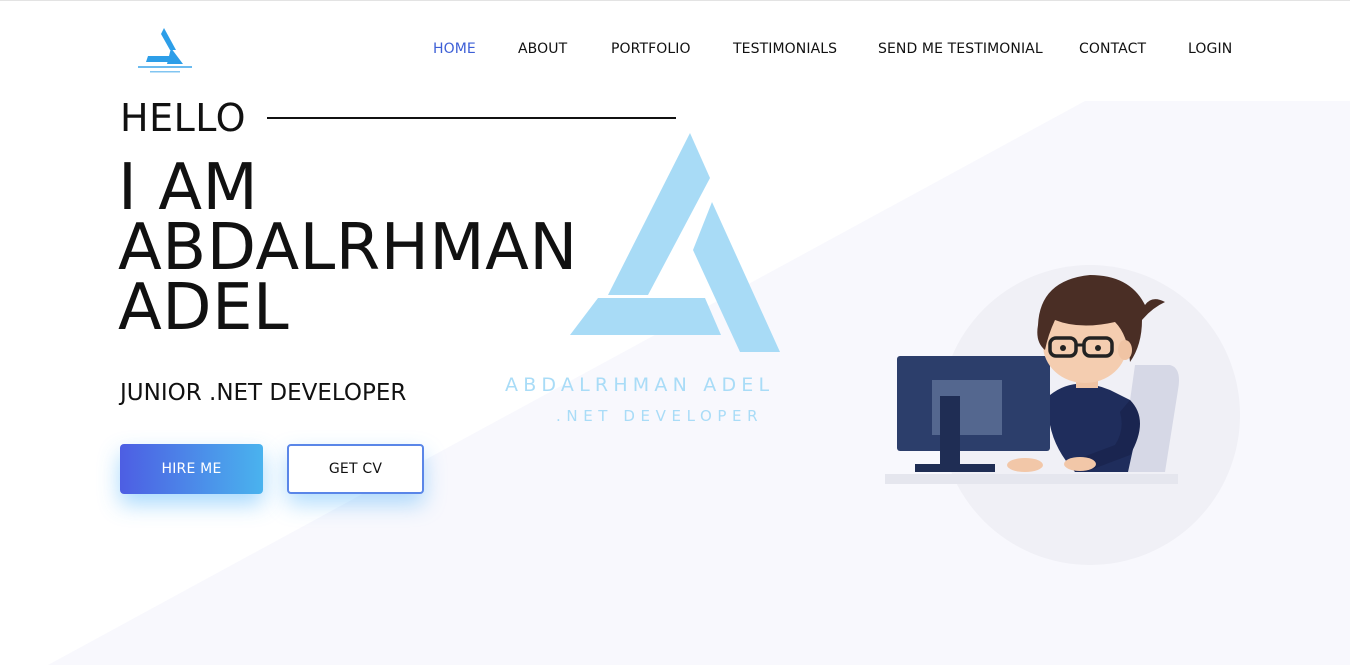 The image size is (1350, 665). I want to click on name-line-3: ADEL, so click(204, 308).